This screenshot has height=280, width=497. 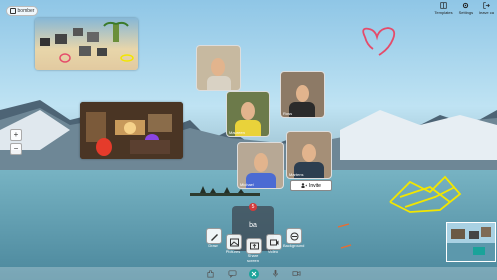 I want to click on minimap, so click(x=471, y=242).